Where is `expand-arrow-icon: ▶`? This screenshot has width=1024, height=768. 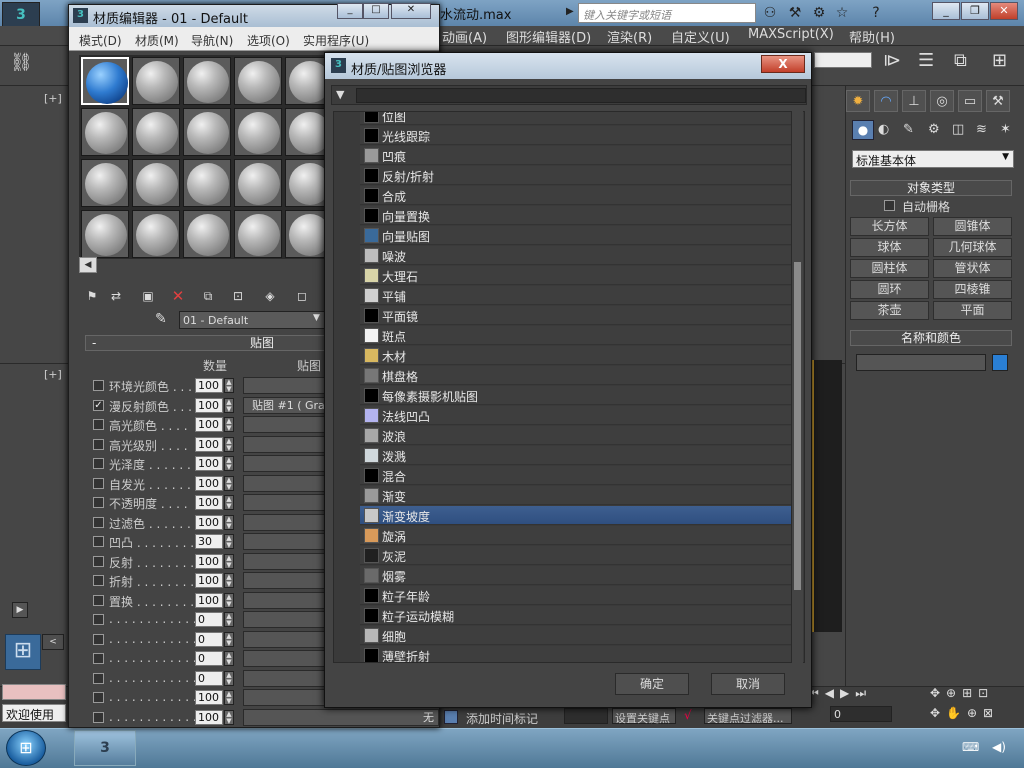 expand-arrow-icon: ▶ is located at coordinates (570, 11).